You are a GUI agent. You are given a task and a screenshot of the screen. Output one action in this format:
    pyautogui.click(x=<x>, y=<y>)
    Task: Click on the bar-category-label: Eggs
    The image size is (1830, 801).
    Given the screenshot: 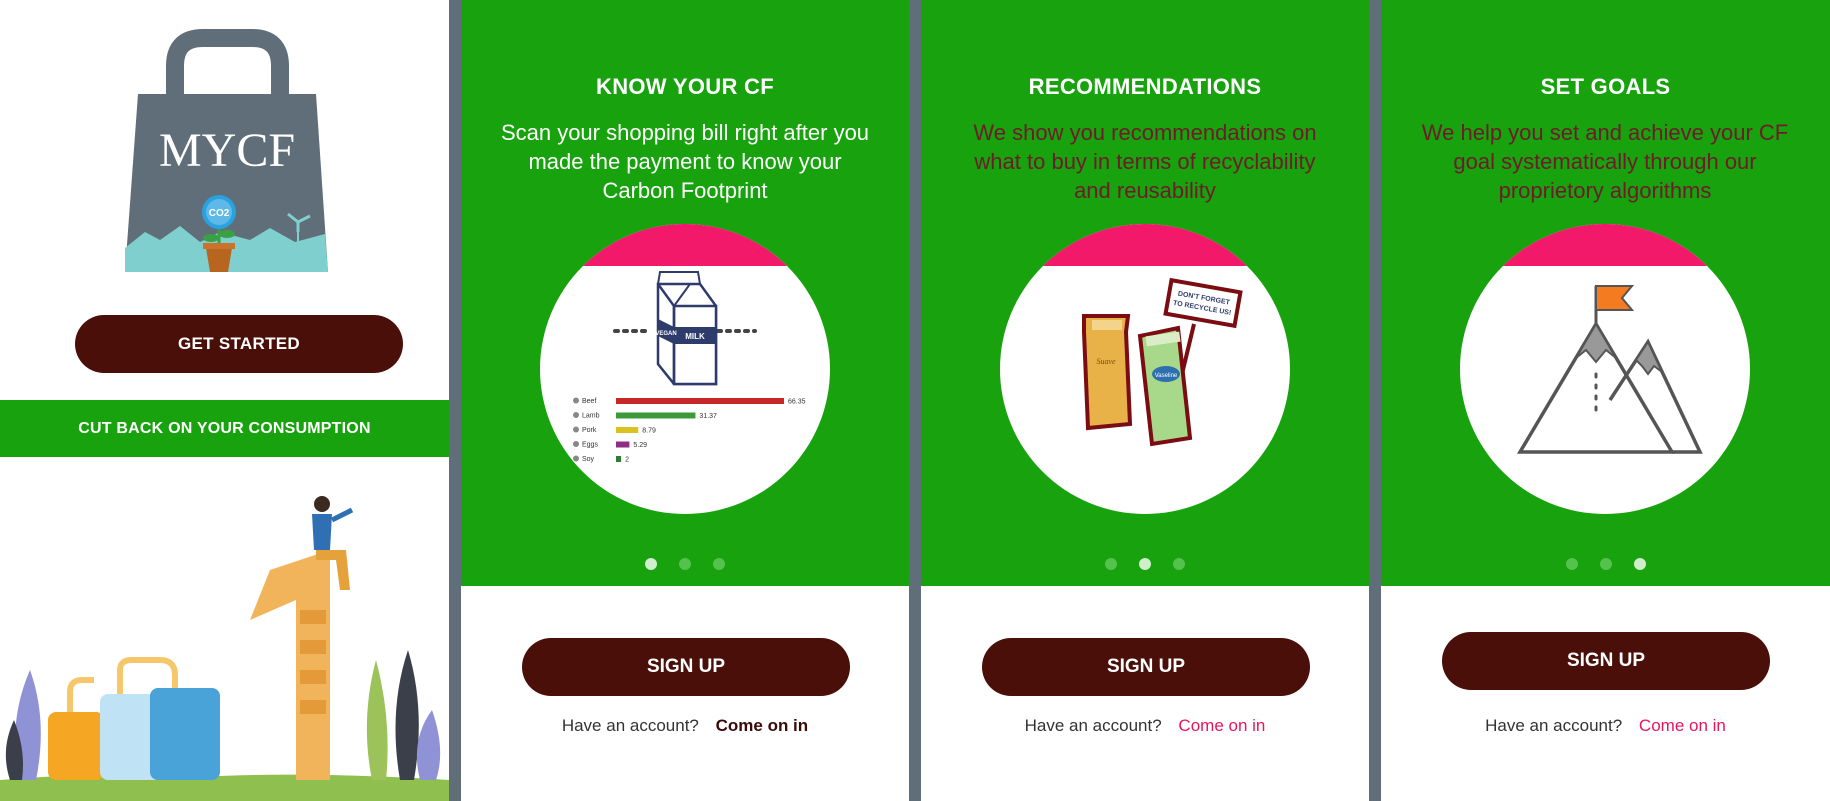 What is the action you would take?
    pyautogui.click(x=590, y=445)
    